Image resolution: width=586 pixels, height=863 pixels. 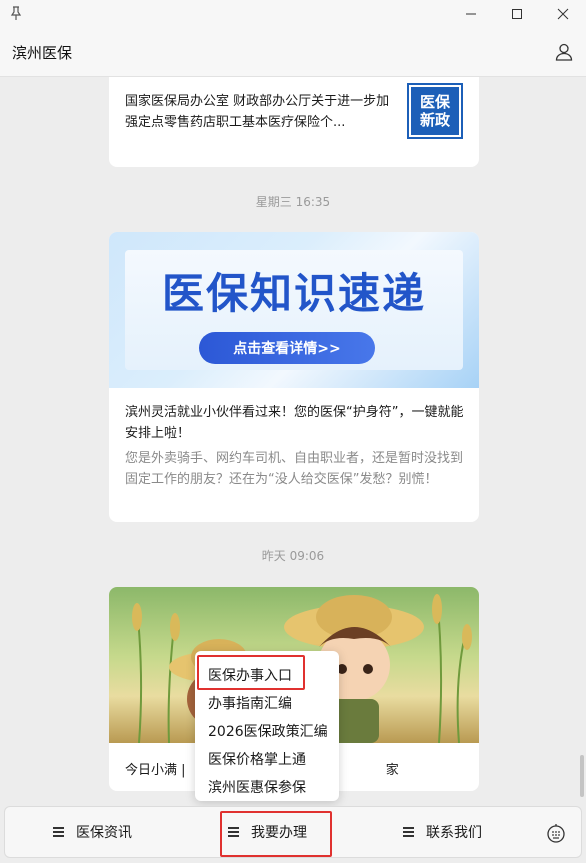 What do you see at coordinates (250, 703) in the screenshot?
I see `menu-item-guide: 办事指南汇编` at bounding box center [250, 703].